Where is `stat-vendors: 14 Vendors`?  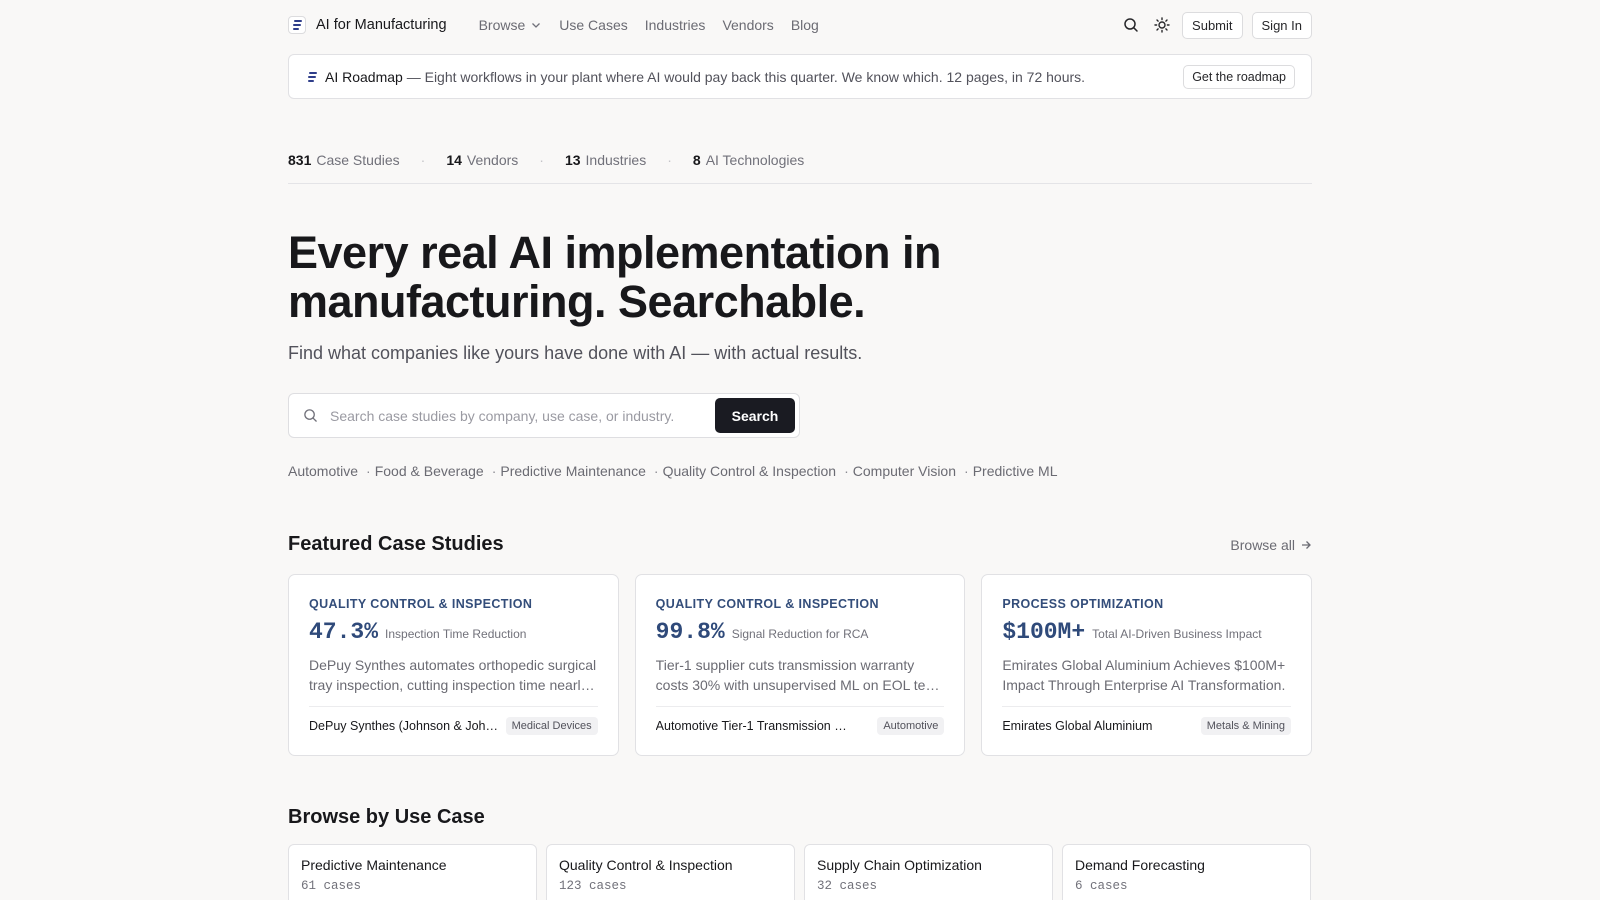 stat-vendors: 14 Vendors is located at coordinates (482, 160).